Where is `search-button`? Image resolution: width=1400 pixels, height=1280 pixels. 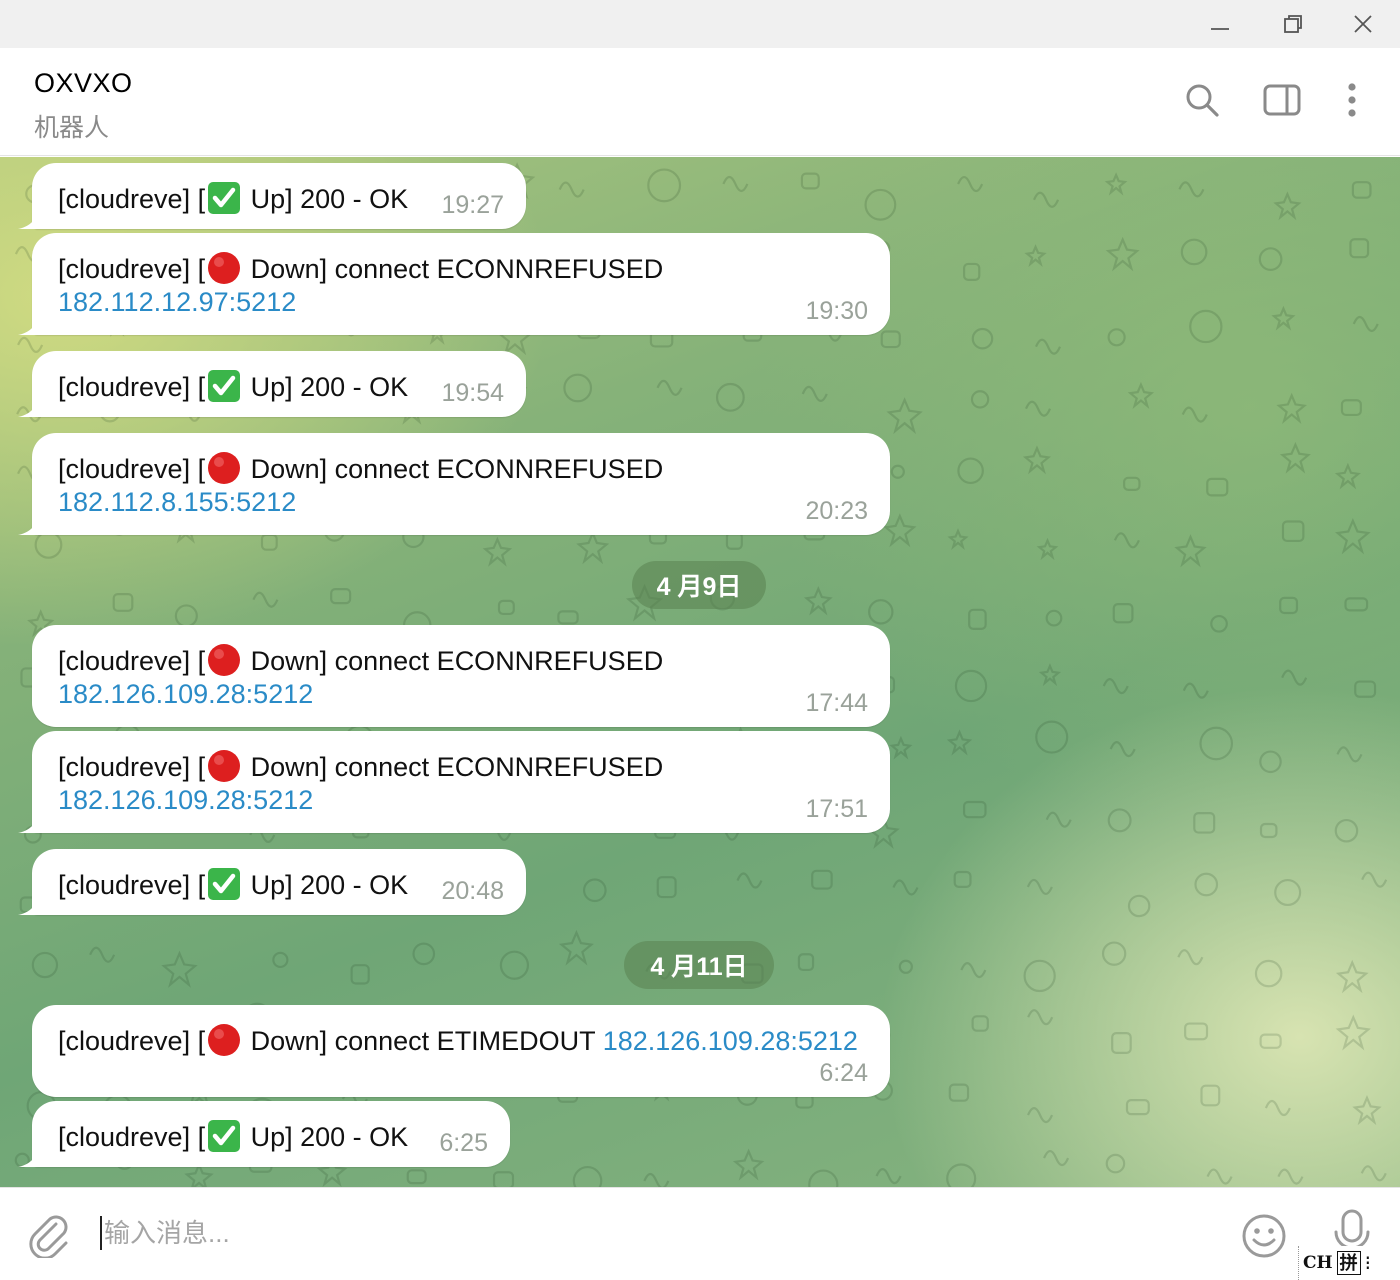
search-button is located at coordinates (1202, 100).